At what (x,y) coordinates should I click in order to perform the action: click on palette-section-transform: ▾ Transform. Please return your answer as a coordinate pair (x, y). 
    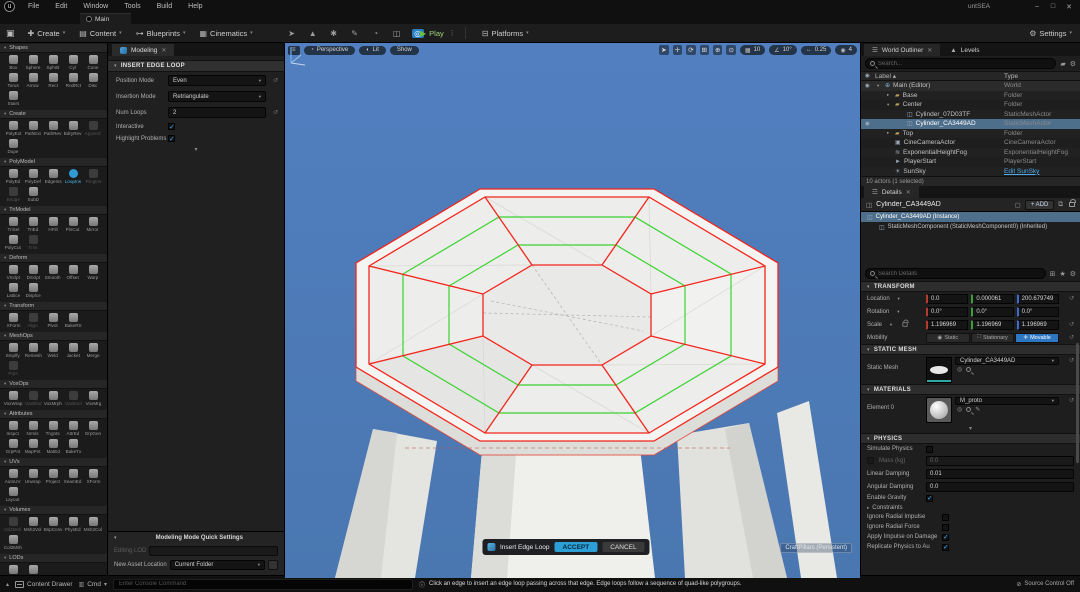
    Looking at the image, I should click on (53, 306).